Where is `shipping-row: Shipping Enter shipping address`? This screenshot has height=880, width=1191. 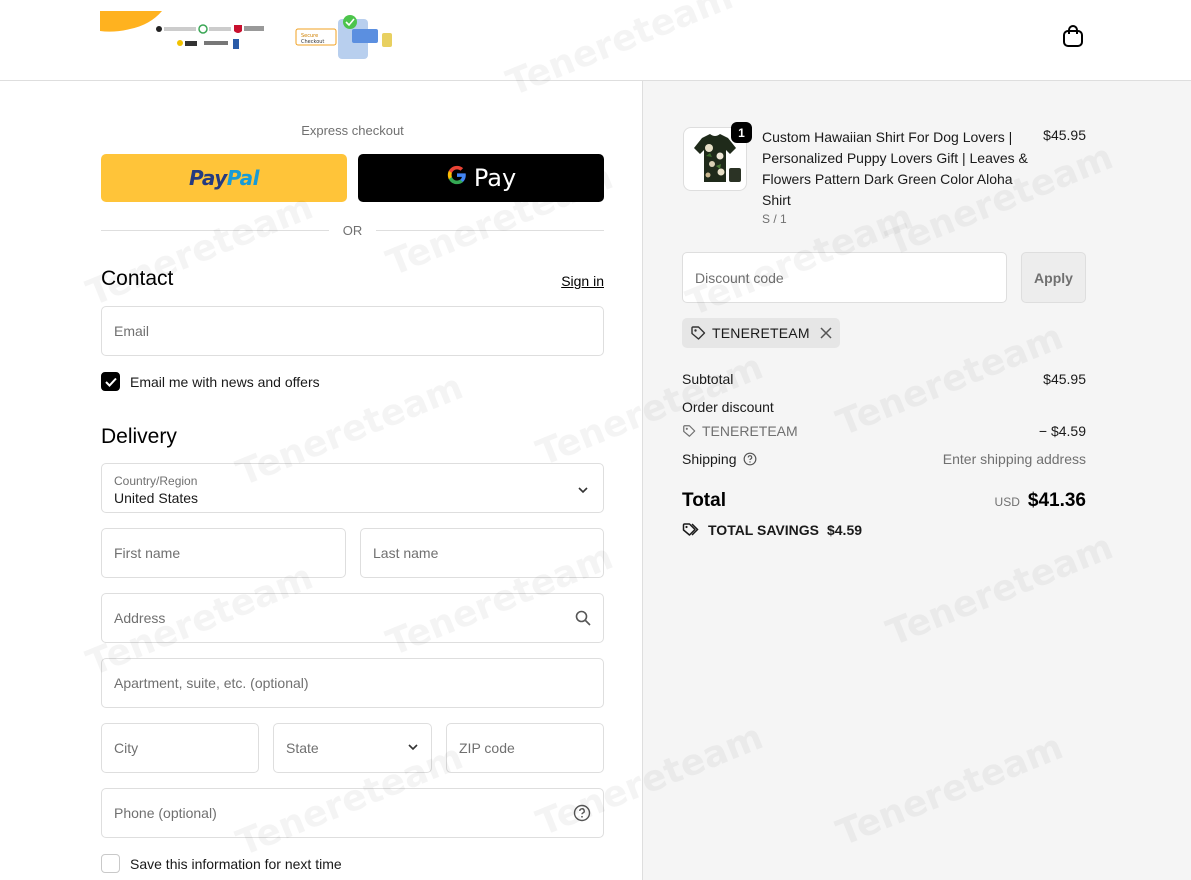 shipping-row: Shipping Enter shipping address is located at coordinates (884, 459).